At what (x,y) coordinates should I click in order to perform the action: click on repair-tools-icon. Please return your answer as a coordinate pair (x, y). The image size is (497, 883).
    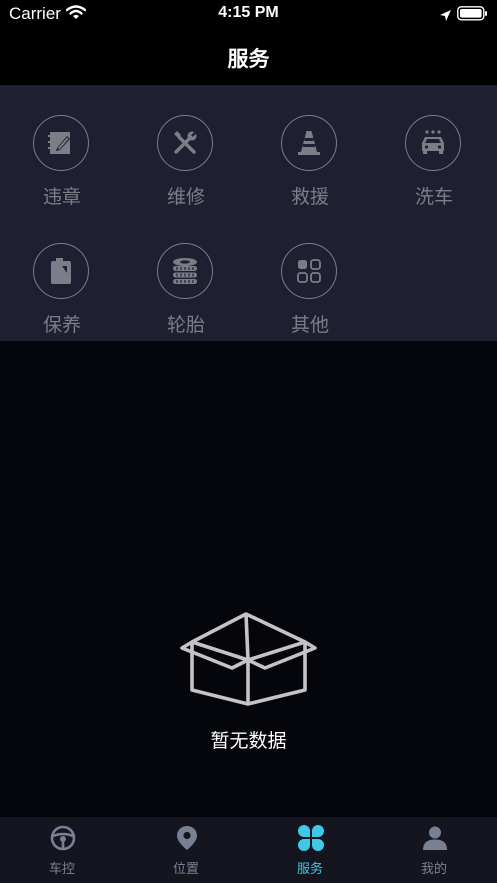
    Looking at the image, I should click on (185, 143).